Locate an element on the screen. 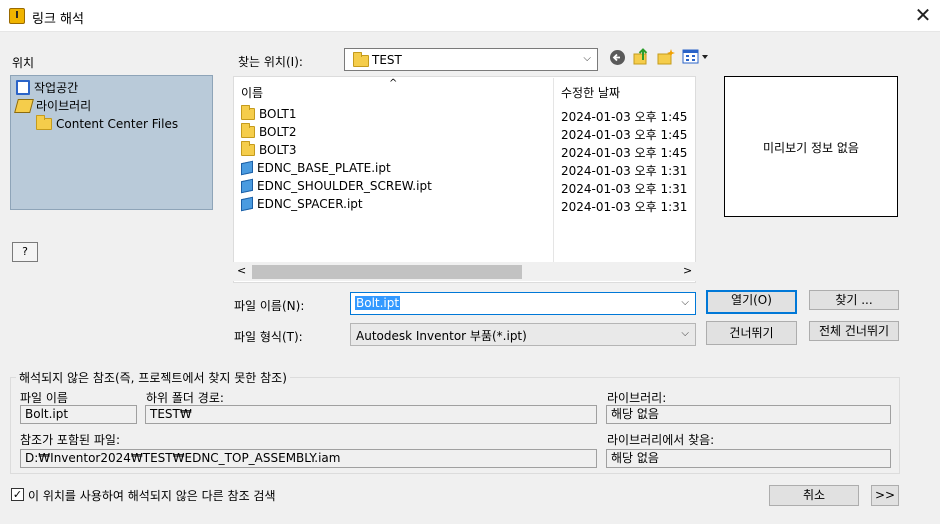  file-name: BOLT2 is located at coordinates (278, 132).